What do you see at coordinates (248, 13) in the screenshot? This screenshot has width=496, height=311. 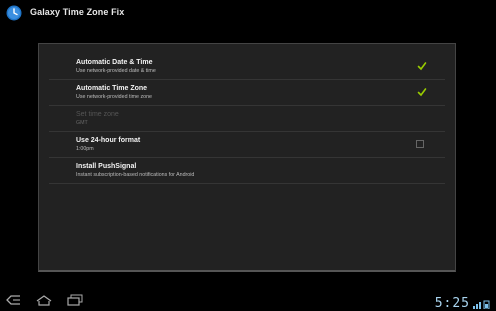 I see `action-bar: Galaxy Time Zone Fix` at bounding box center [248, 13].